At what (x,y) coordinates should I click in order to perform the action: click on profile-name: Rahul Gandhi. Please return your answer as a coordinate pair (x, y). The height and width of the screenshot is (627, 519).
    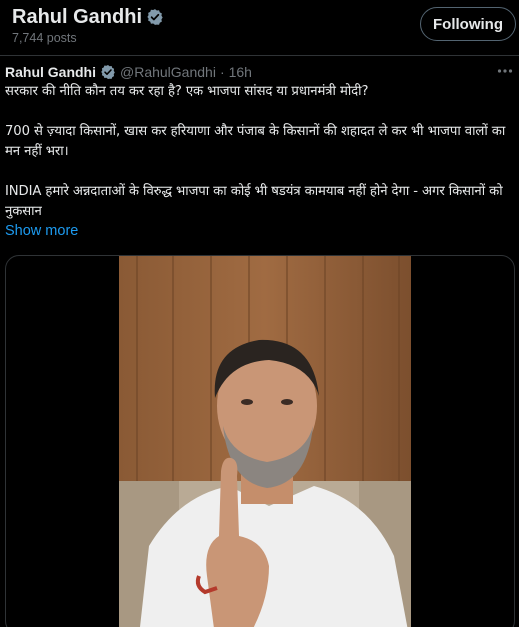
    Looking at the image, I should click on (77, 17).